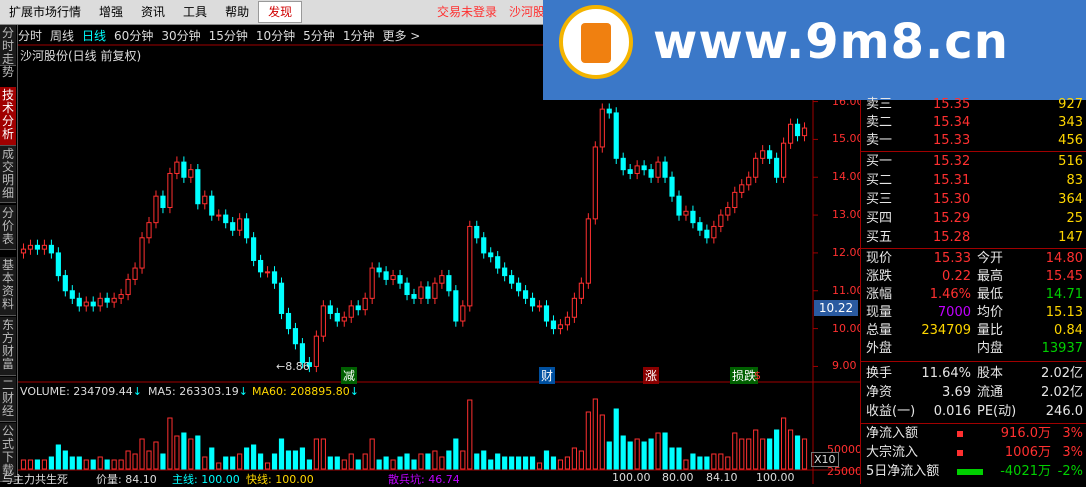 This screenshot has height=487, width=1086. Describe the element at coordinates (973, 238) in the screenshot. I see `buy-5-row: 买五 15.28 147` at that location.